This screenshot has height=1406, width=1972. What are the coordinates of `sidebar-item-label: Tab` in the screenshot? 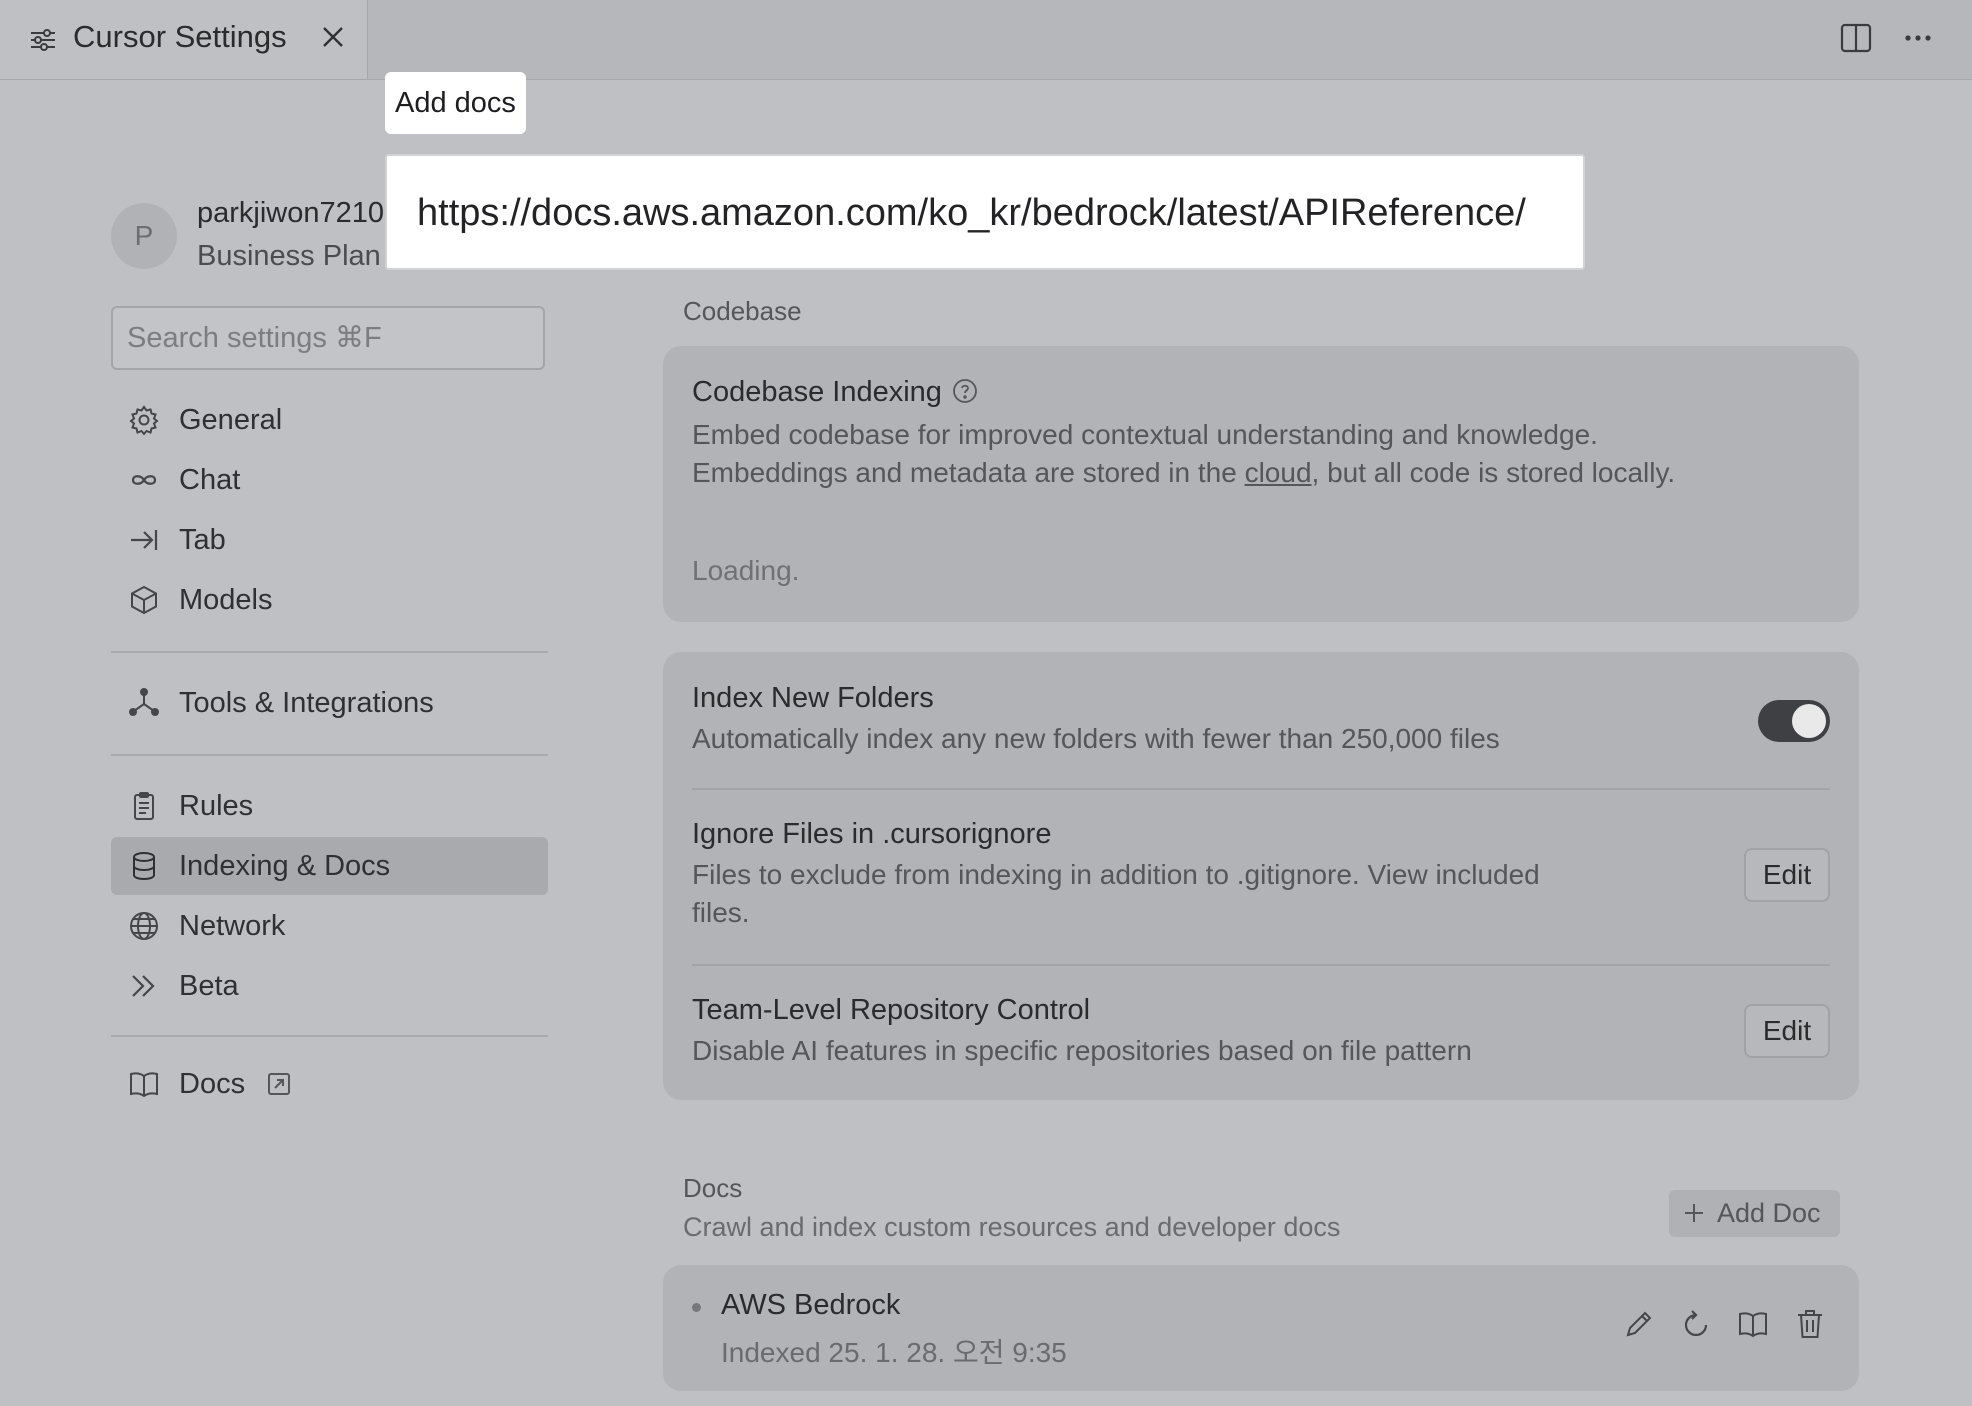 It's located at (202, 540).